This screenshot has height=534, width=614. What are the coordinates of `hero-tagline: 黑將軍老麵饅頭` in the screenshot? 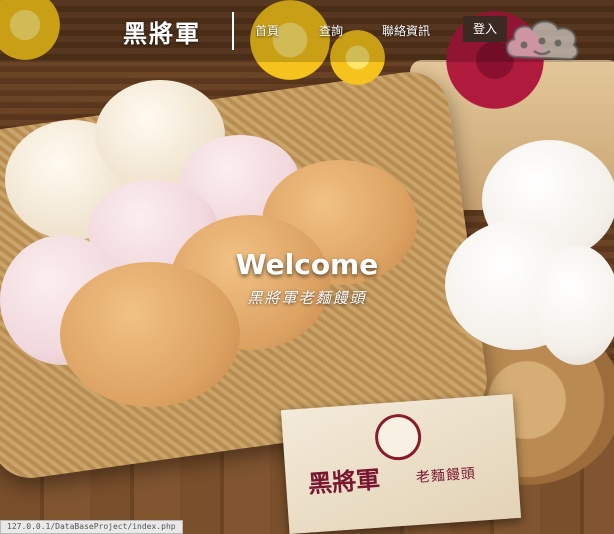 It's located at (307, 298).